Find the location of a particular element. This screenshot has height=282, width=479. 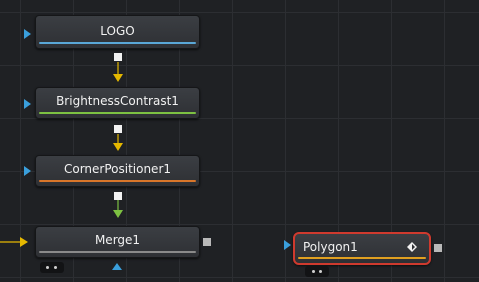

node-polygon: Polygon1 is located at coordinates (362, 248).